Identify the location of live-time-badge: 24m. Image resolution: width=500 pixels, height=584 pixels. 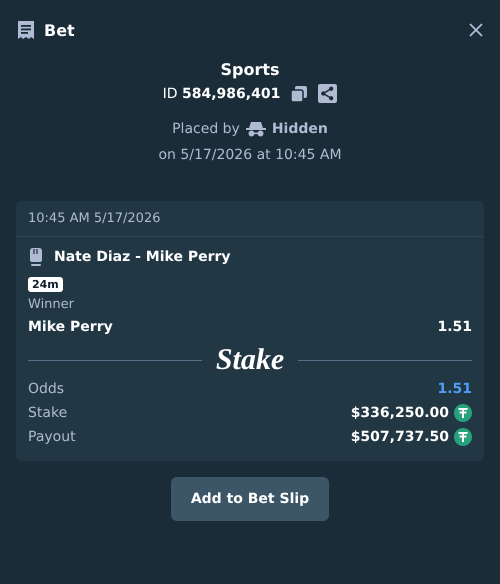
(45, 284).